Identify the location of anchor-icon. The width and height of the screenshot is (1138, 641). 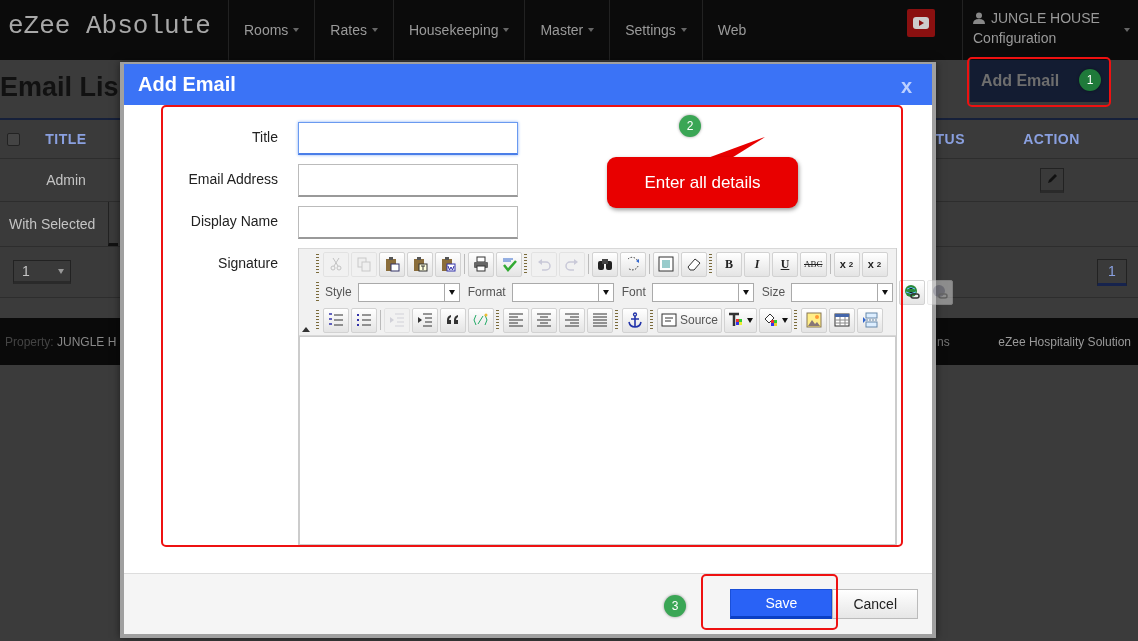
(635, 320).